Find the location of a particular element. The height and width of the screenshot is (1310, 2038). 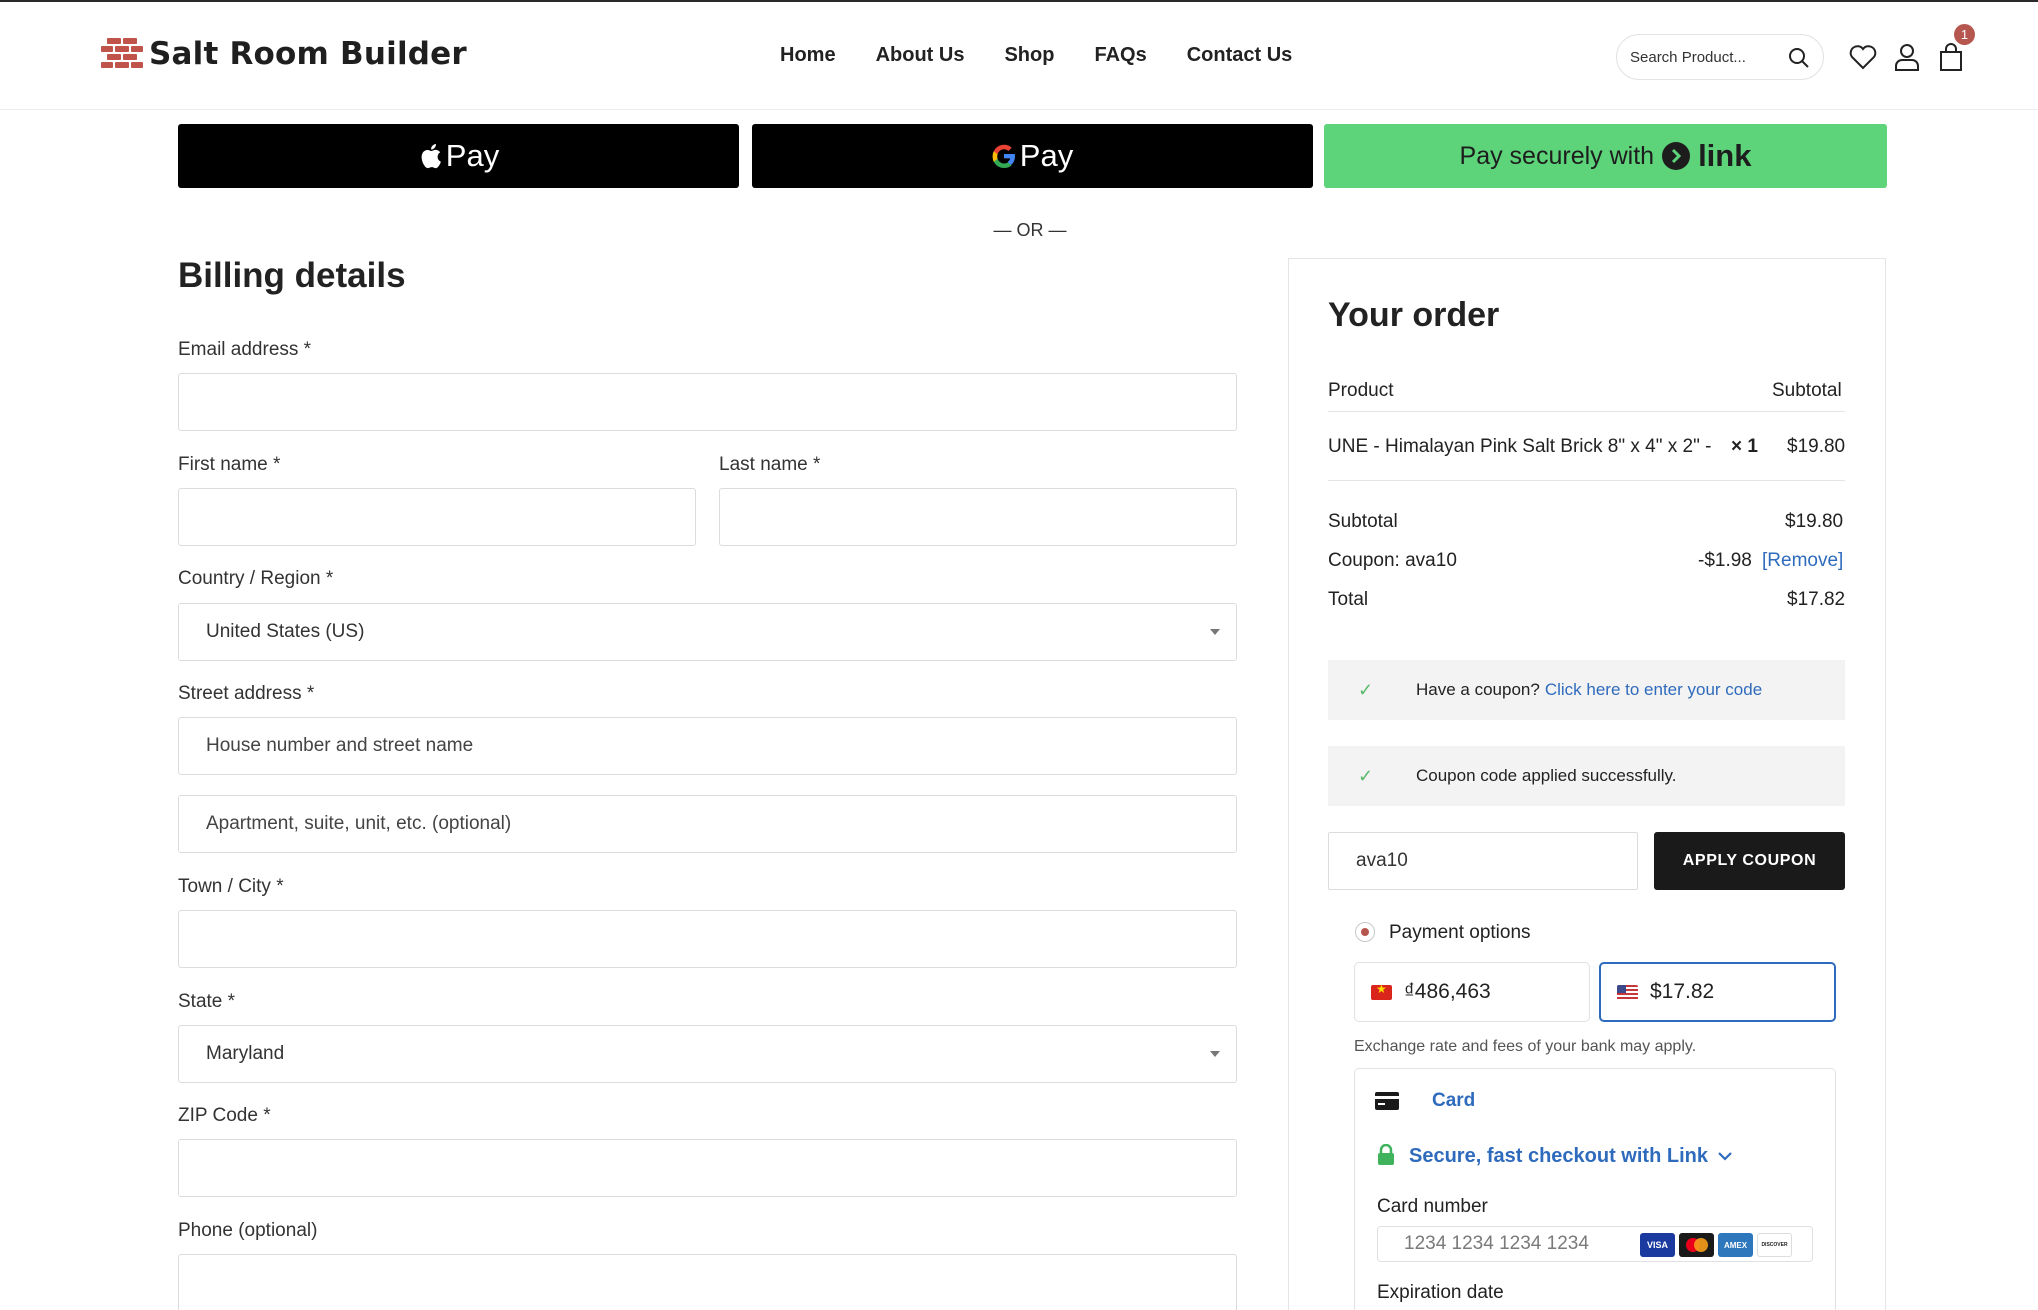

first-name-field-wrap is located at coordinates (437, 517).